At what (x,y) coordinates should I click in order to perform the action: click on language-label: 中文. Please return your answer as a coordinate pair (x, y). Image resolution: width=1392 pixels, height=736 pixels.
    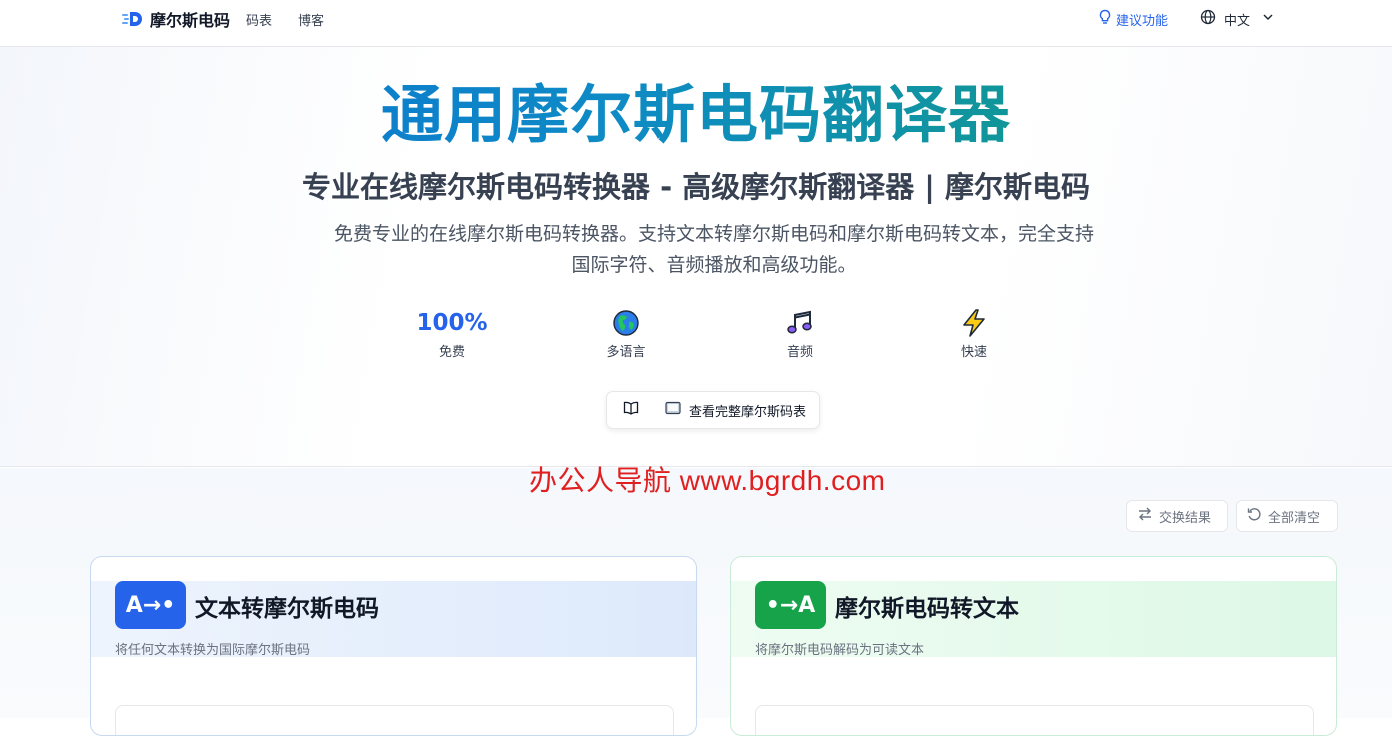
    Looking at the image, I should click on (1237, 21).